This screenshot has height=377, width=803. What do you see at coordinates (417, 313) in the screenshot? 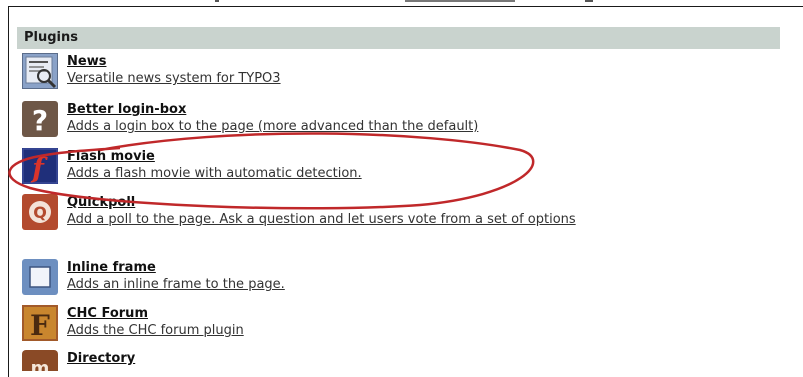
I see `plugin-title-chc-forum: CHC Forum` at bounding box center [417, 313].